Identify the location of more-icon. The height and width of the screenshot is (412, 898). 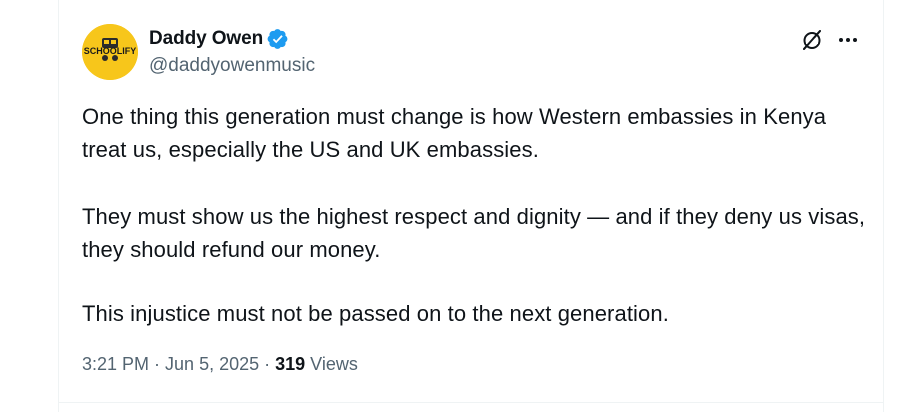
(848, 40).